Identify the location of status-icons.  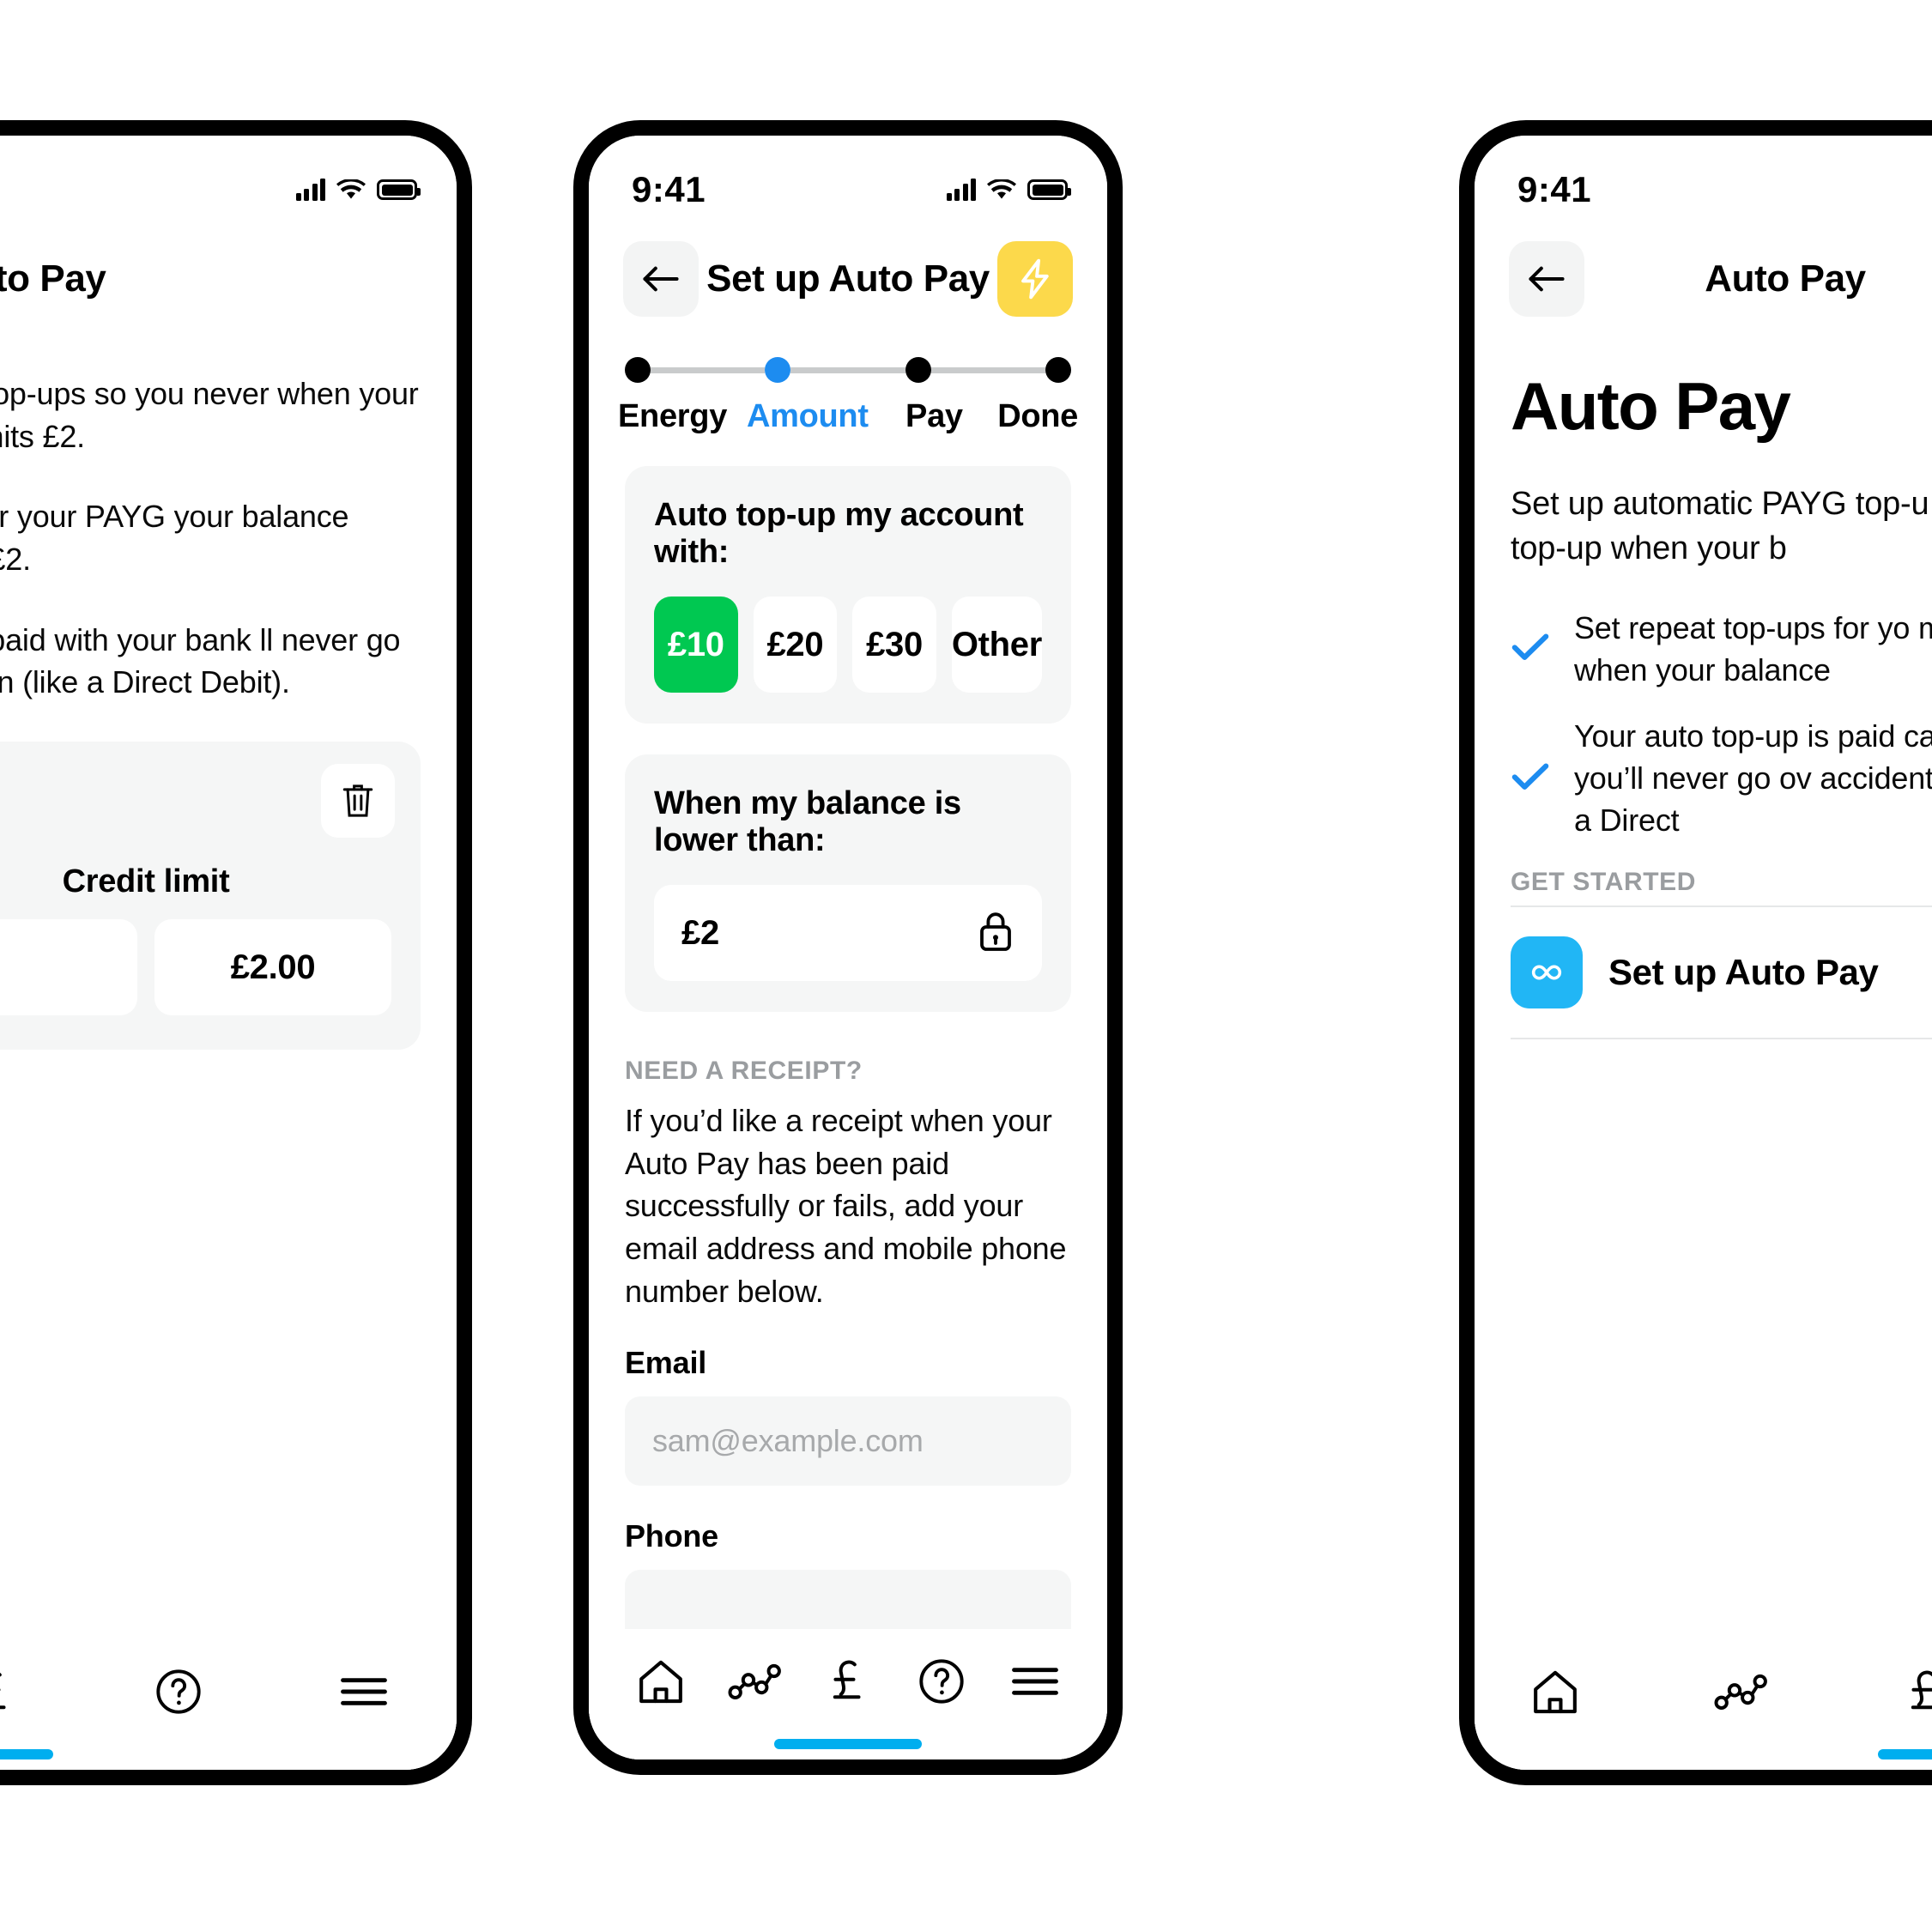
(358, 190).